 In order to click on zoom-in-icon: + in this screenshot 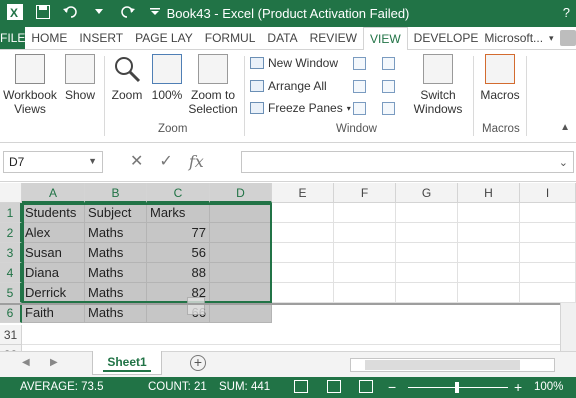, I will do `click(518, 387)`.